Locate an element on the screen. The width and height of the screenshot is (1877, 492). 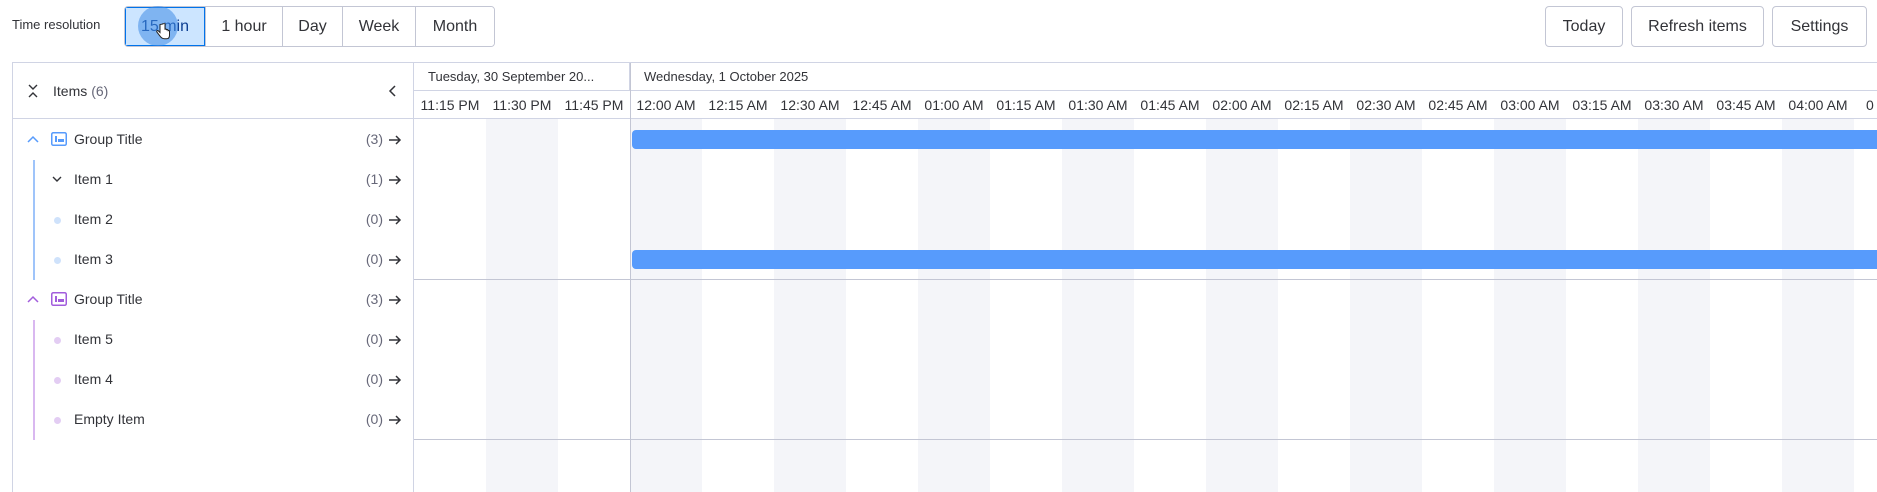
items-label: Items is located at coordinates (70, 91).